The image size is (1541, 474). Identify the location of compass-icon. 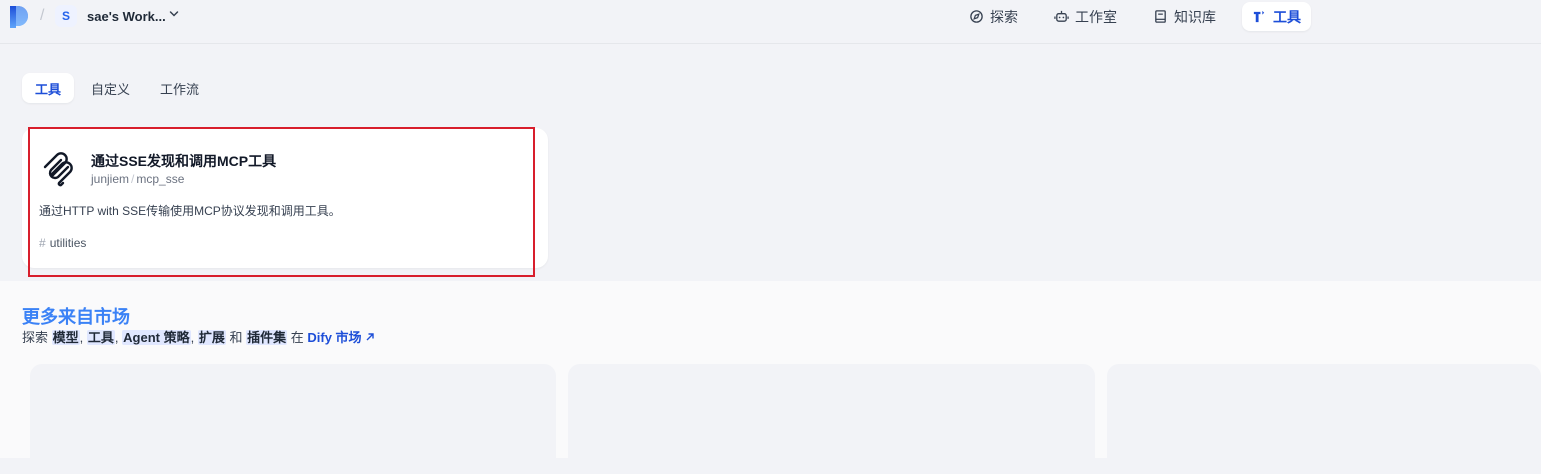
(976, 16).